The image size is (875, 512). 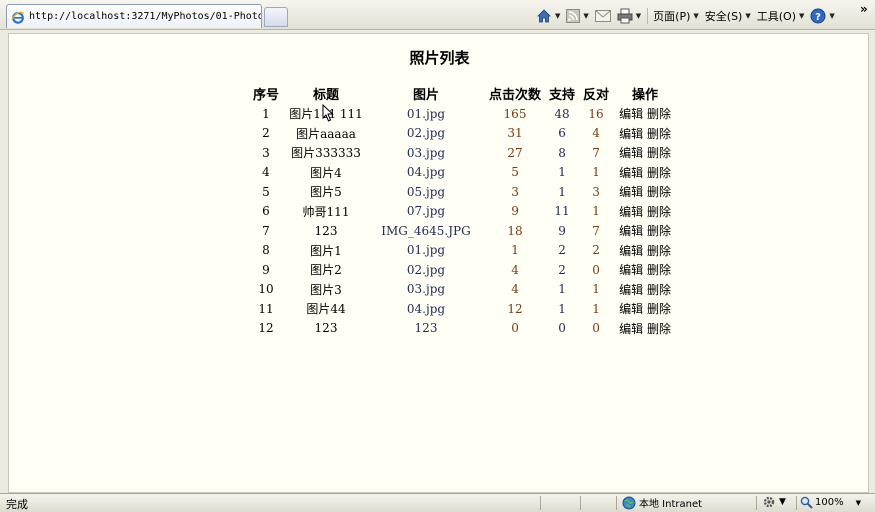 What do you see at coordinates (266, 191) in the screenshot?
I see `cell-id: 5` at bounding box center [266, 191].